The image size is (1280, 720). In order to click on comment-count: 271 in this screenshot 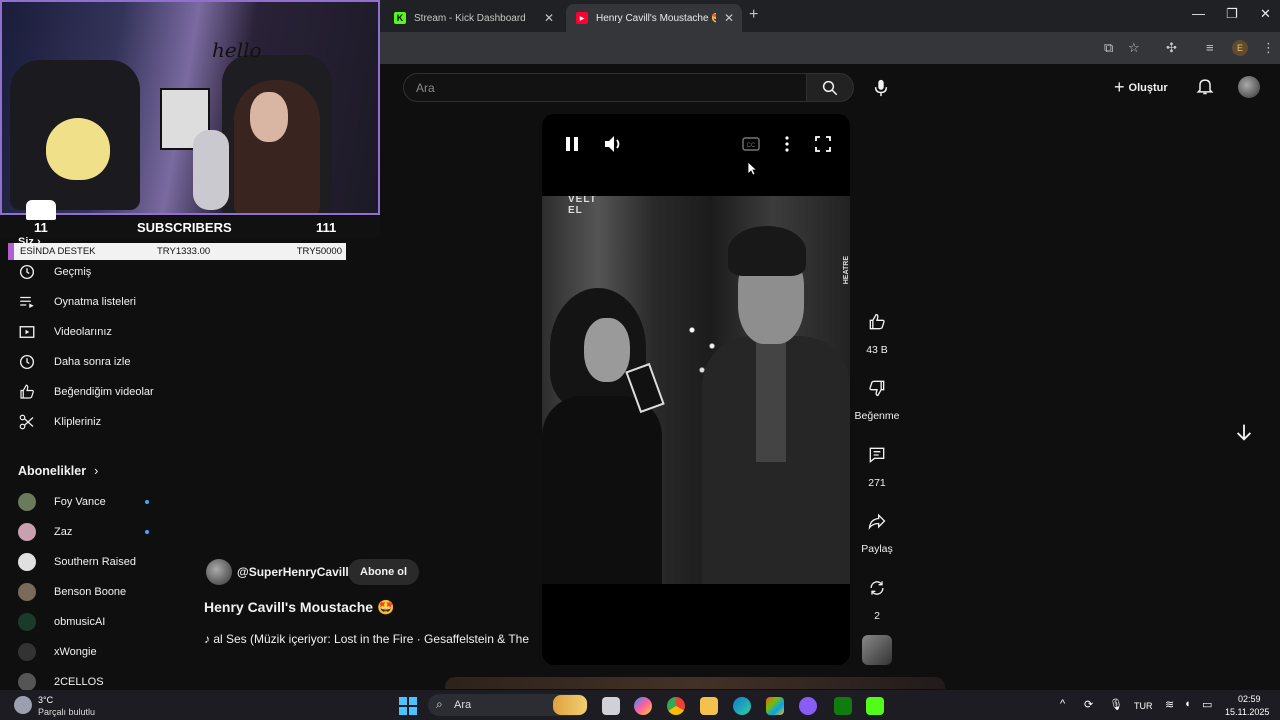, I will do `click(877, 483)`.